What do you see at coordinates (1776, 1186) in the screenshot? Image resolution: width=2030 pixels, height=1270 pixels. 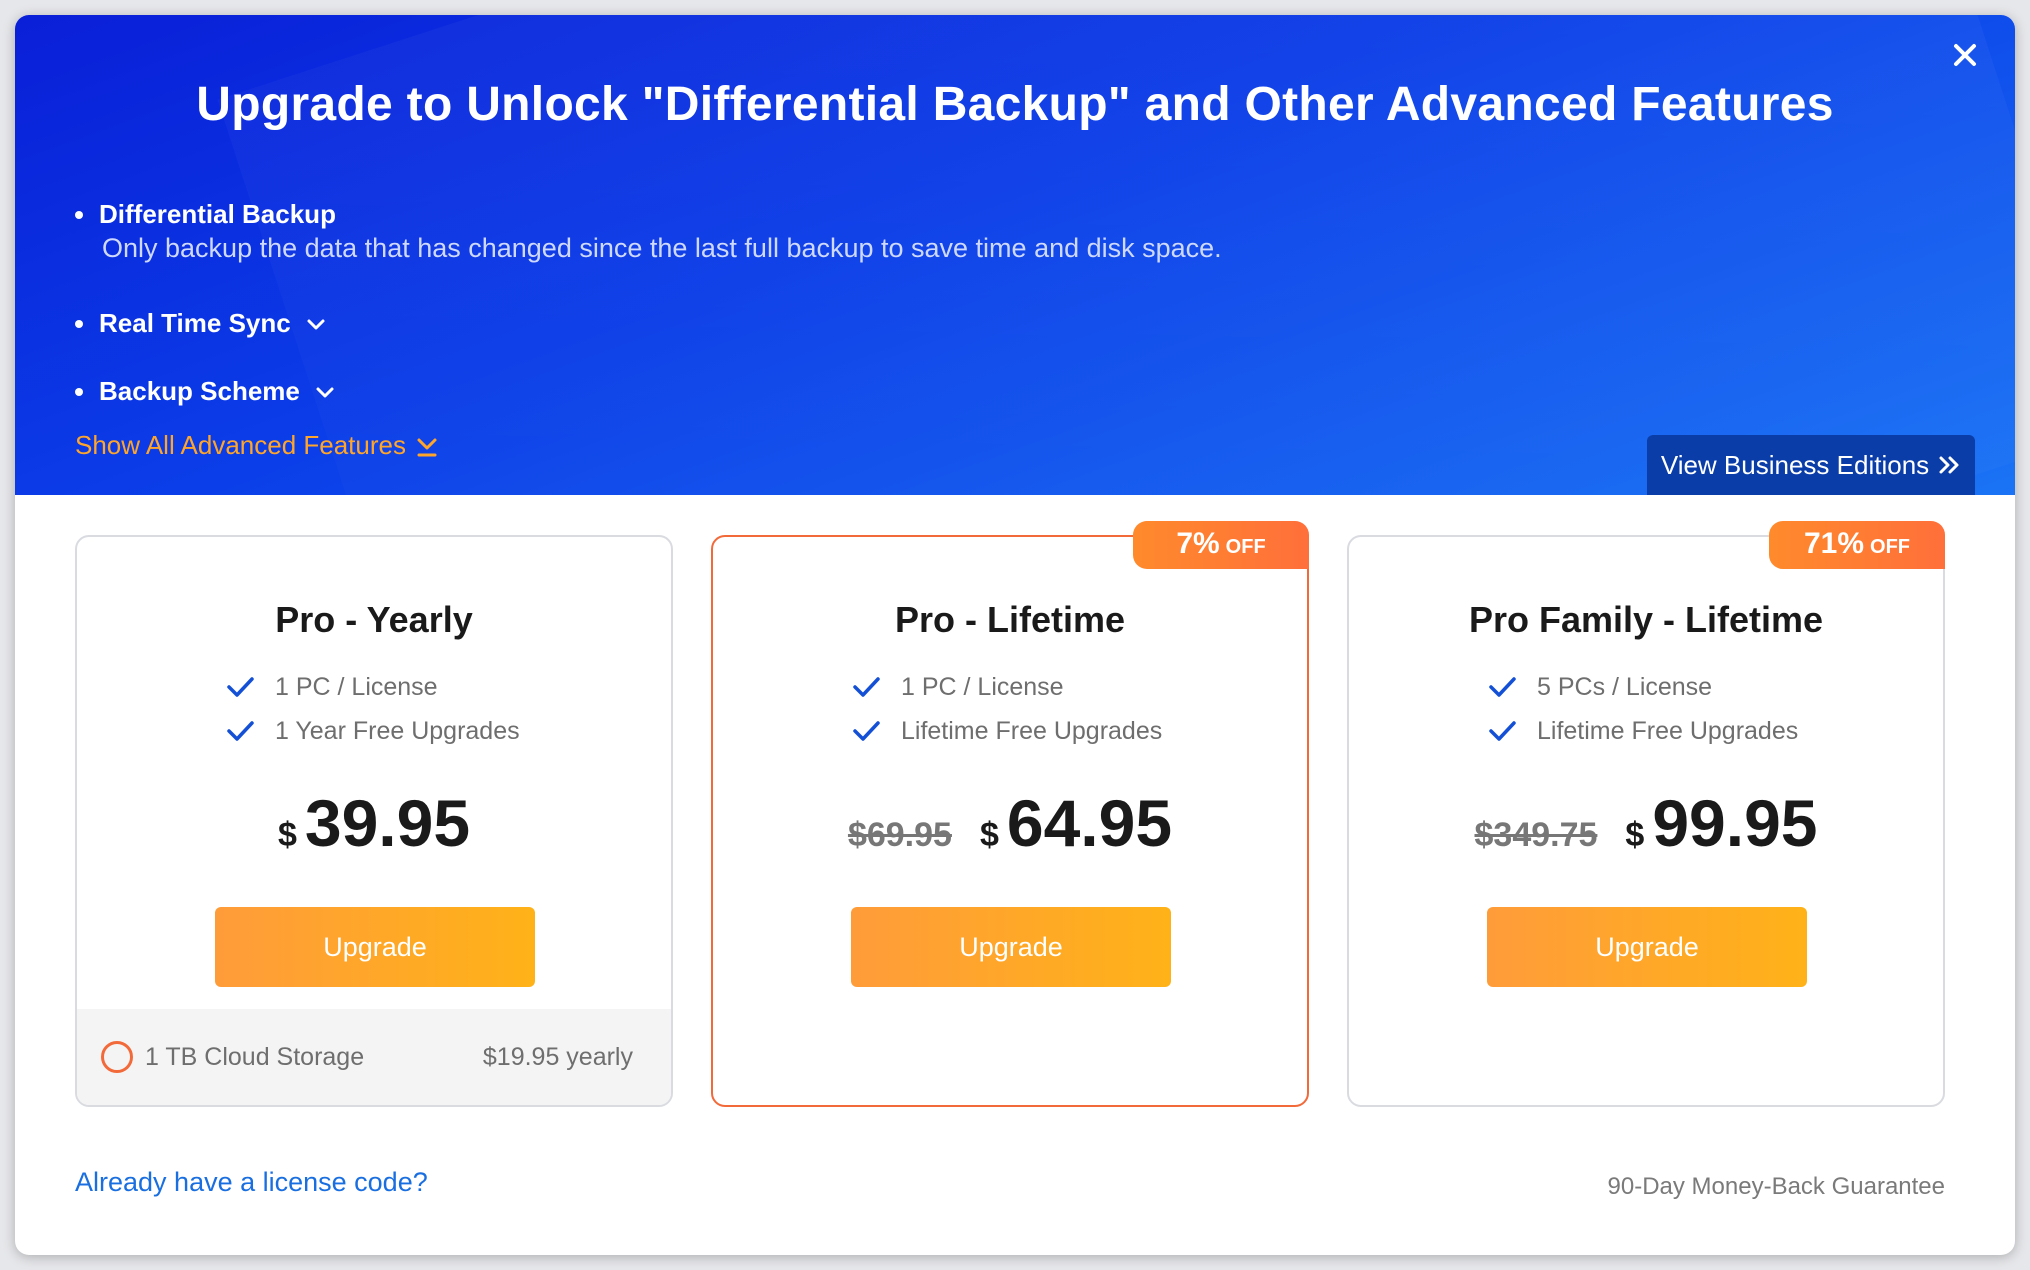 I see `money-back-guarantee: 90-Day Money-Back Guarantee` at bounding box center [1776, 1186].